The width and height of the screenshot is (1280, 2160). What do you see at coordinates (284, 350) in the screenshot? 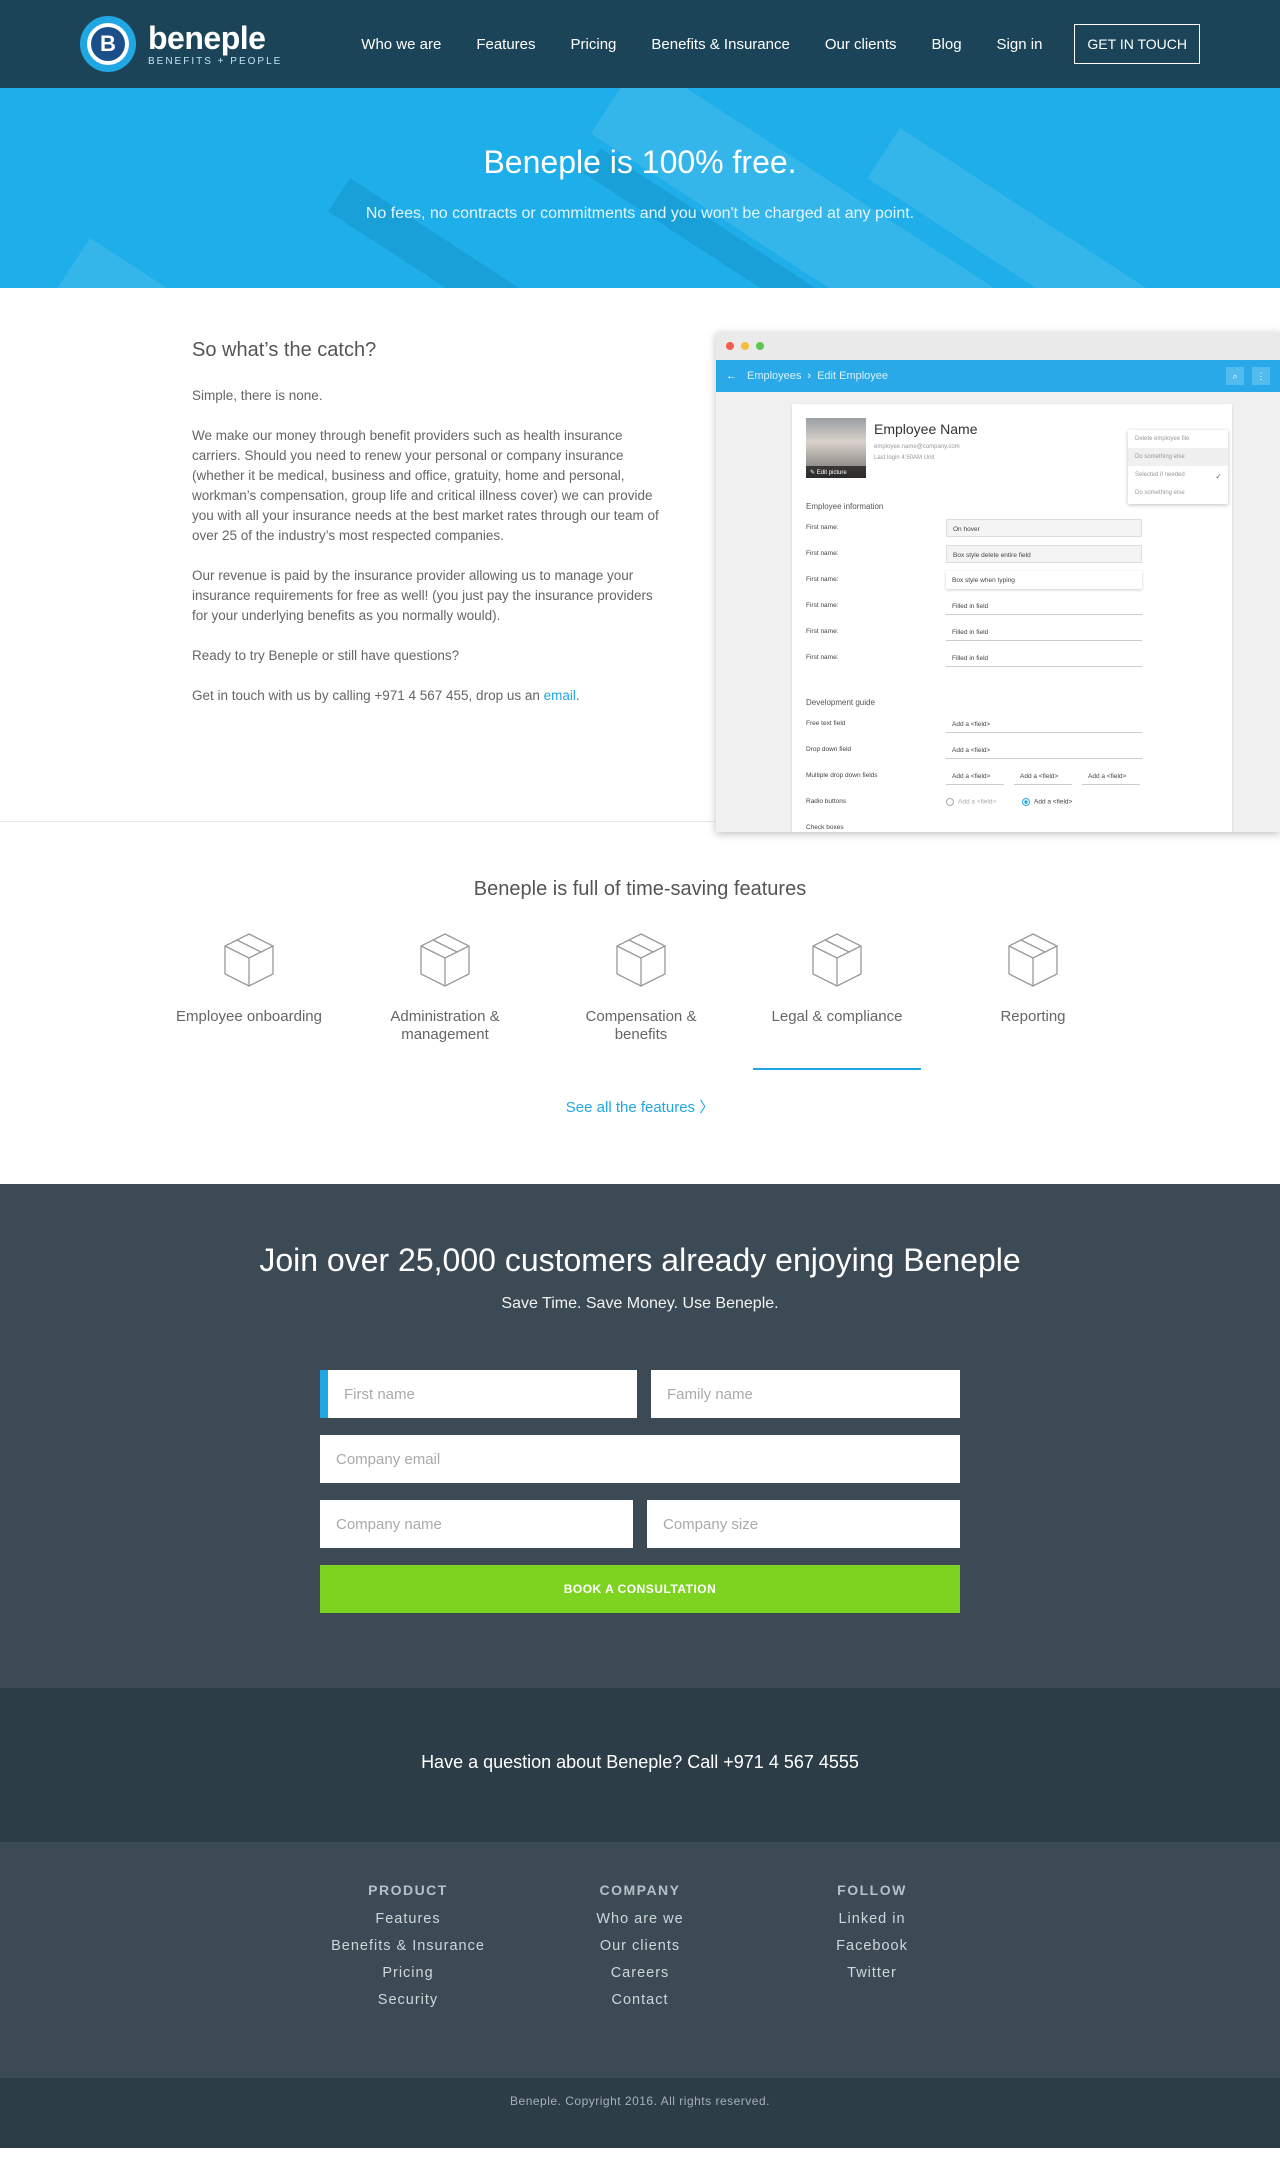
I see `catch-heading: So what’s the catch?` at bounding box center [284, 350].